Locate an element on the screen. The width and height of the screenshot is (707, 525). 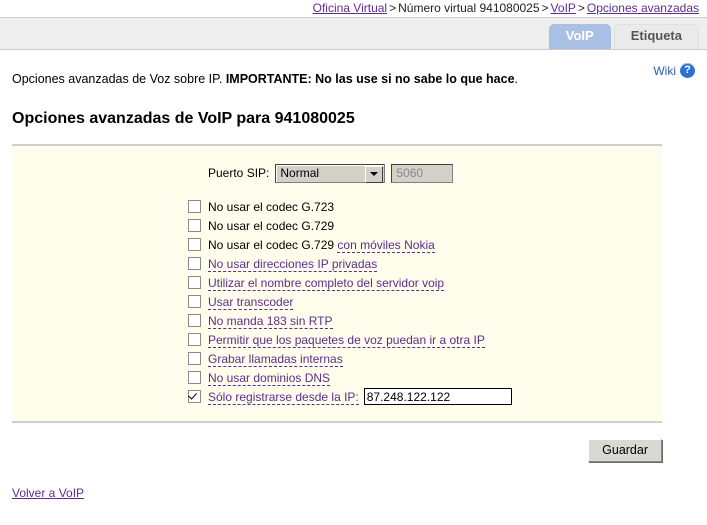
checkbox-paquetes-otra-ip is located at coordinates (194, 339).